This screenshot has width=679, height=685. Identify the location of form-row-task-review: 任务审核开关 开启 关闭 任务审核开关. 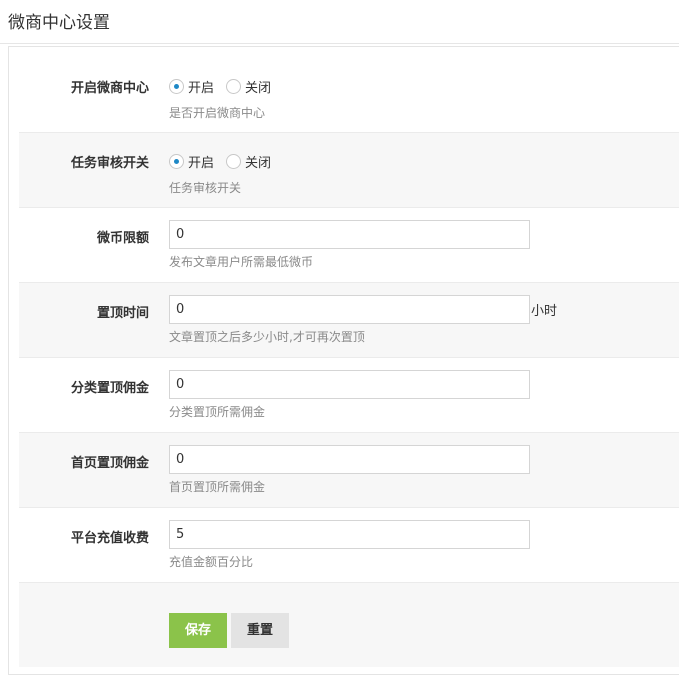
(349, 170).